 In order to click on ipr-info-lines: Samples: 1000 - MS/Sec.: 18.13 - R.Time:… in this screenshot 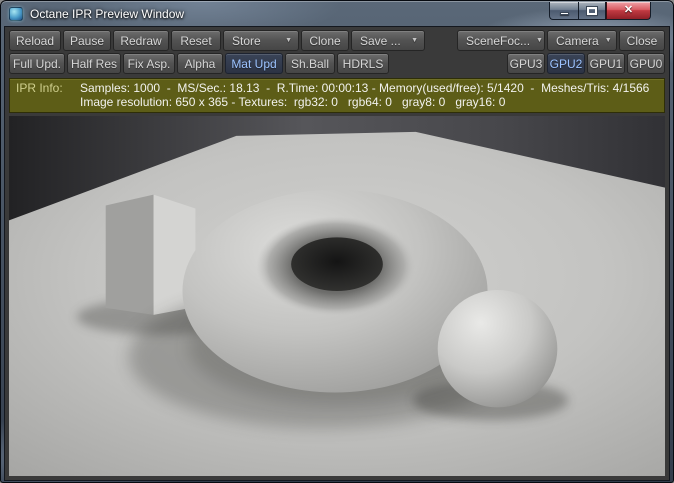, I will do `click(364, 95)`.